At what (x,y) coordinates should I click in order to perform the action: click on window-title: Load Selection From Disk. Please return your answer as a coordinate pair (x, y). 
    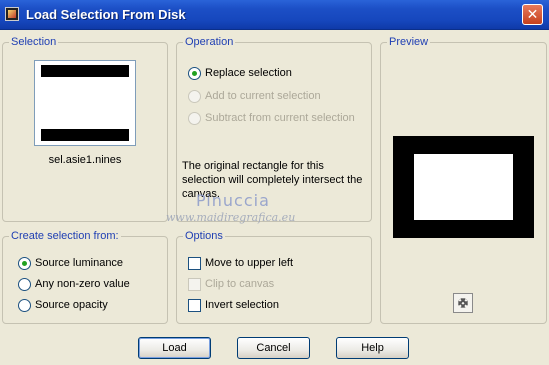
    Looking at the image, I should click on (106, 14).